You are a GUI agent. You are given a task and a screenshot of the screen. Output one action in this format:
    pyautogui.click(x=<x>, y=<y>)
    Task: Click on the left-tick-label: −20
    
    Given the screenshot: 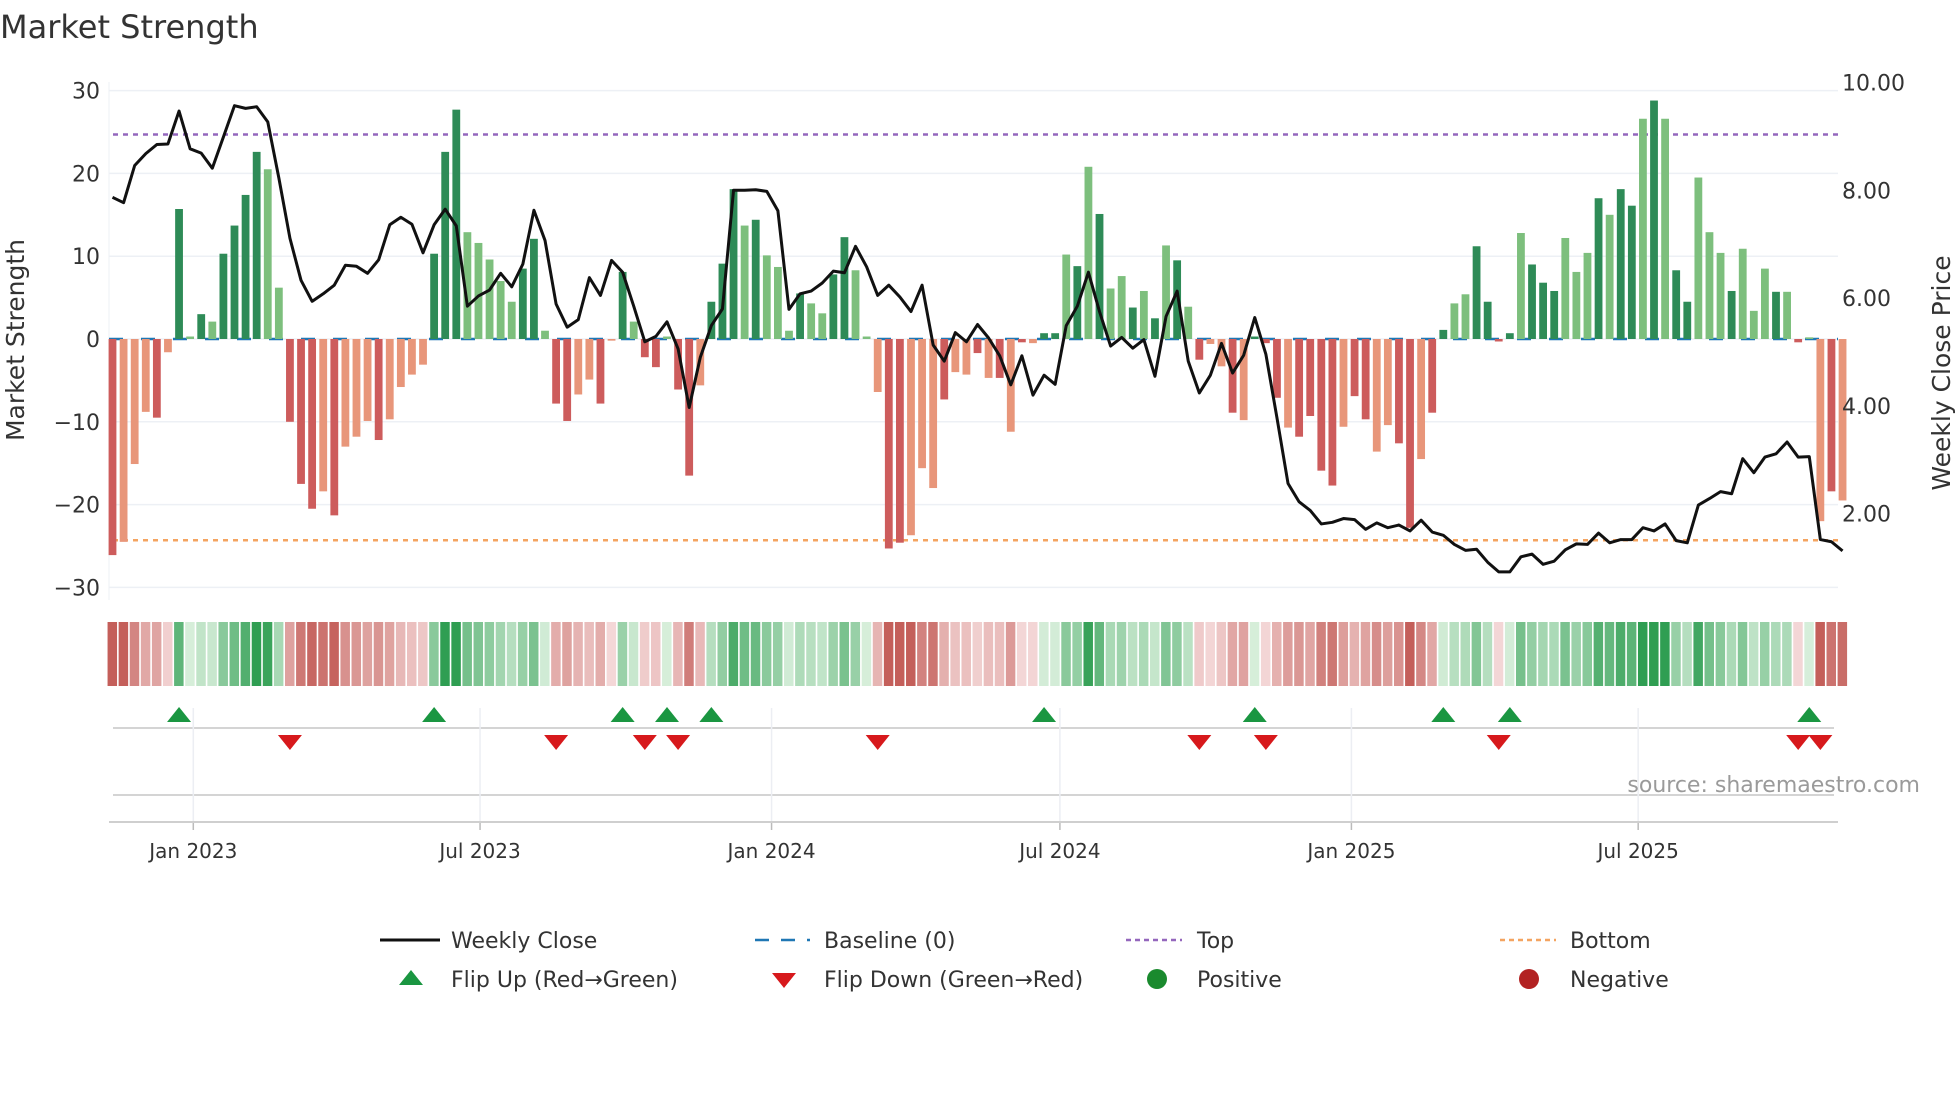 What is the action you would take?
    pyautogui.click(x=77, y=506)
    